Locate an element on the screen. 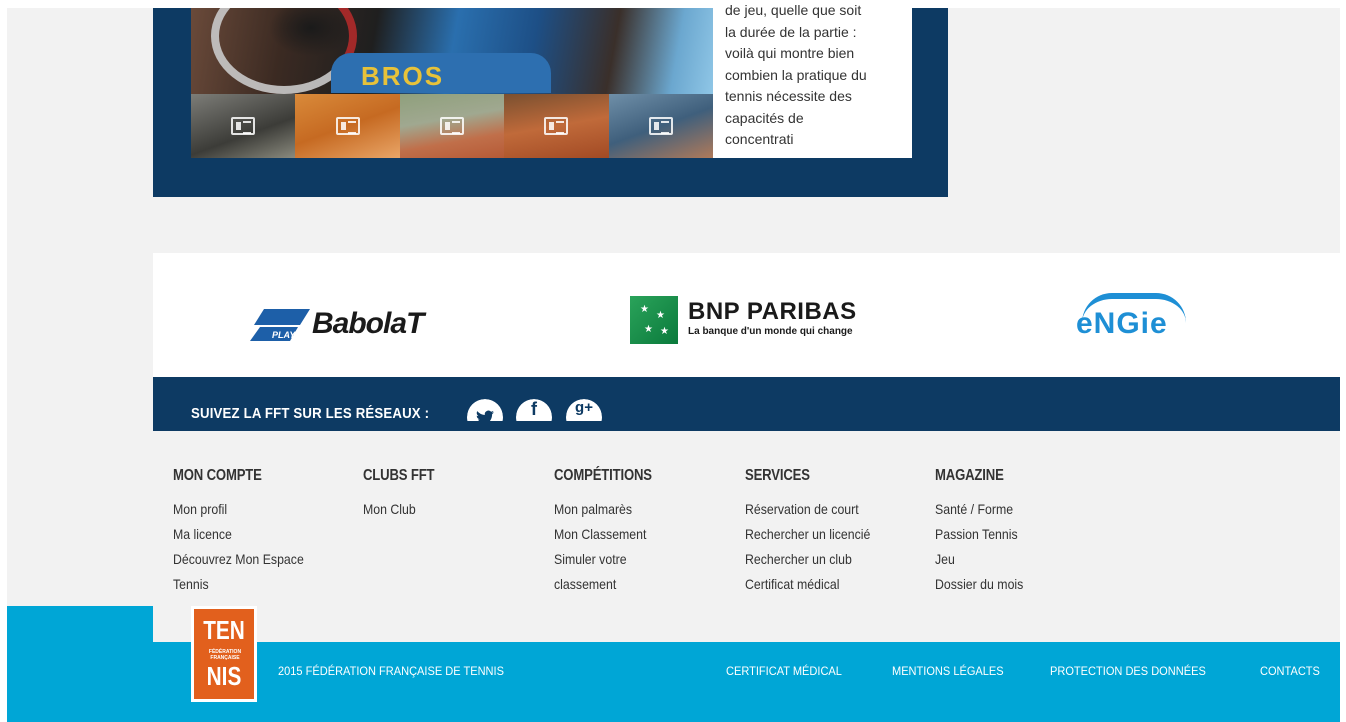  wristband-shape: BROS is located at coordinates (441, 73).